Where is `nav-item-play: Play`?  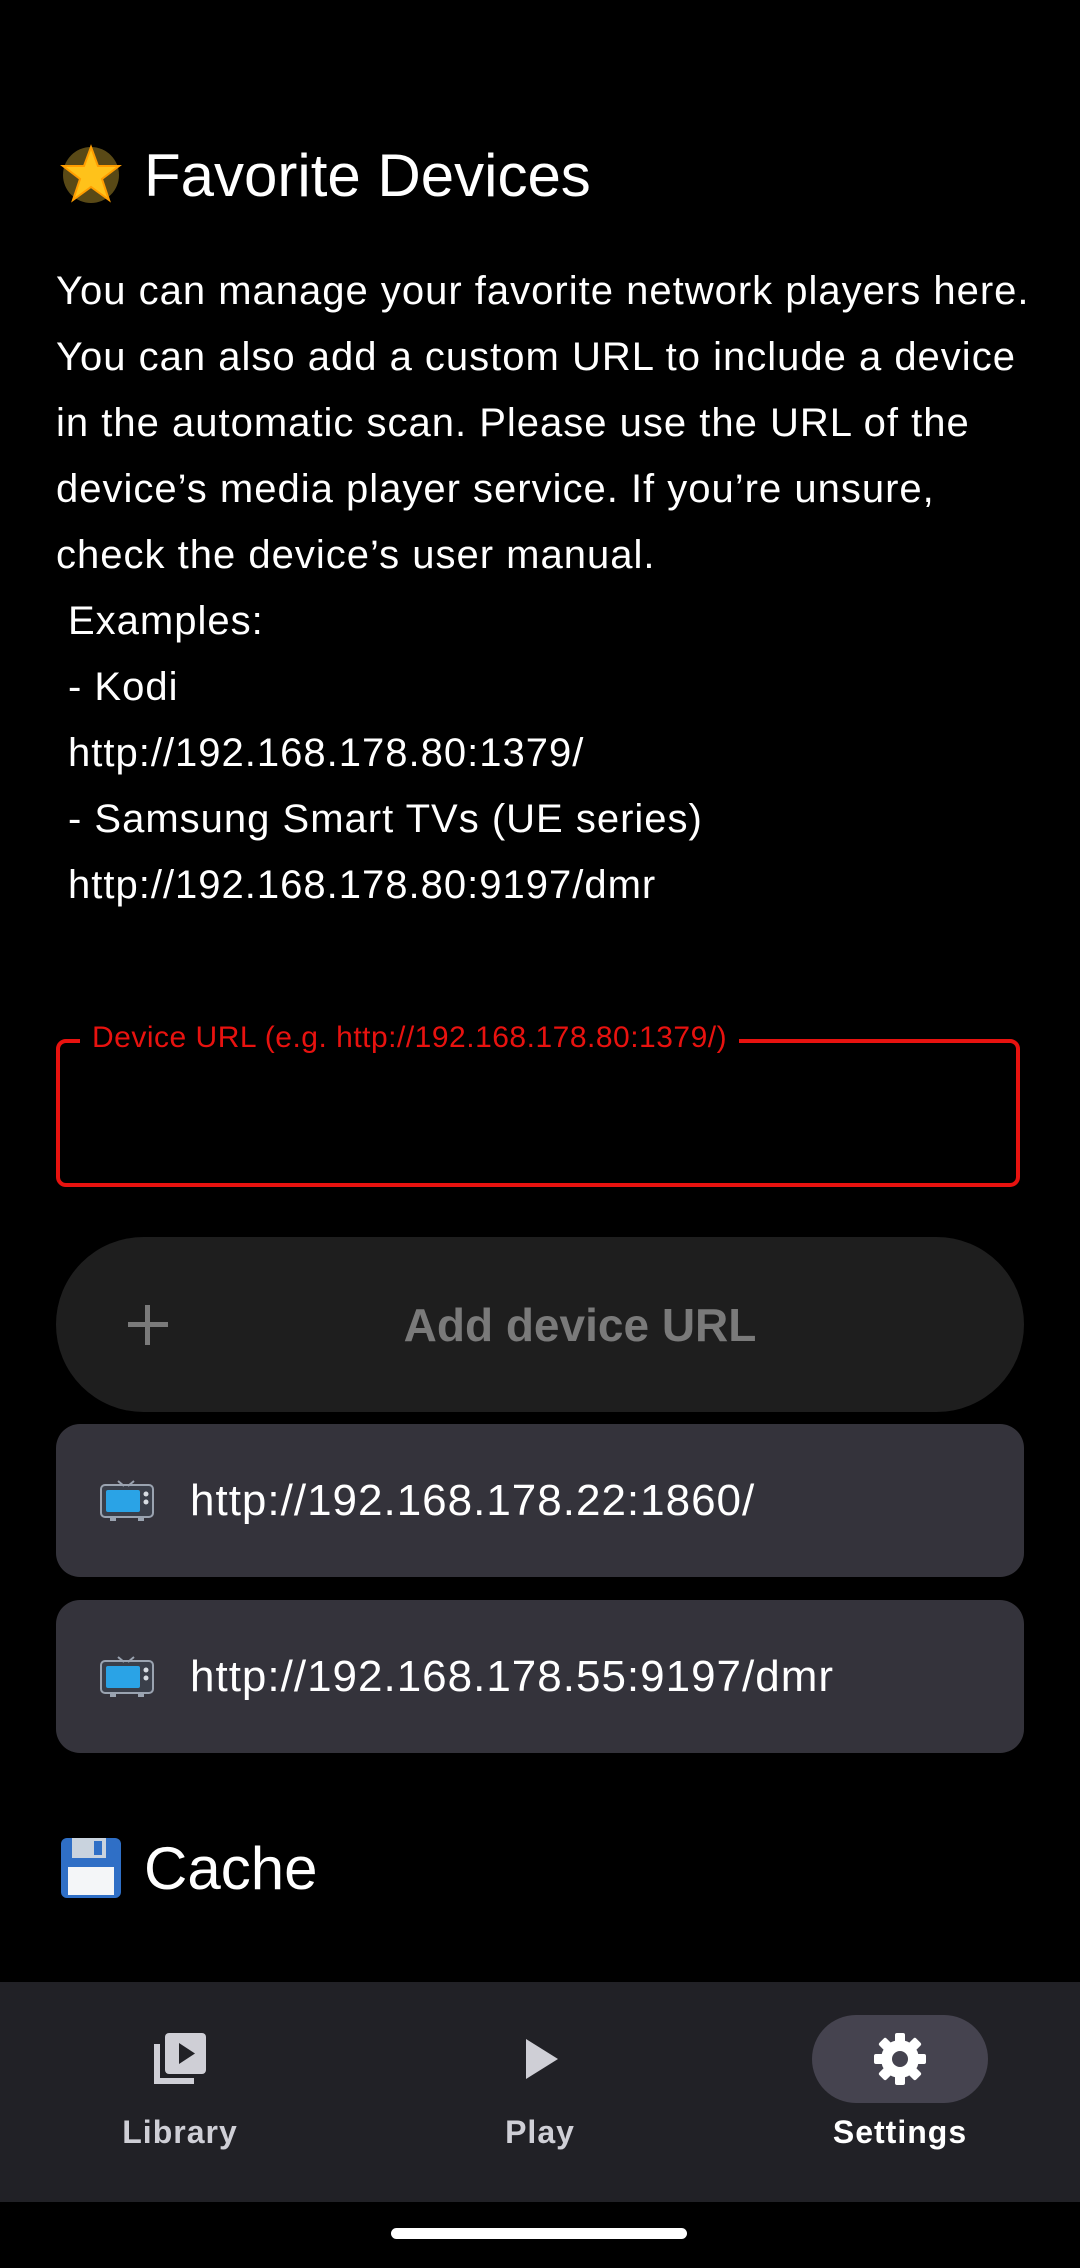 nav-item-play: Play is located at coordinates (540, 2092).